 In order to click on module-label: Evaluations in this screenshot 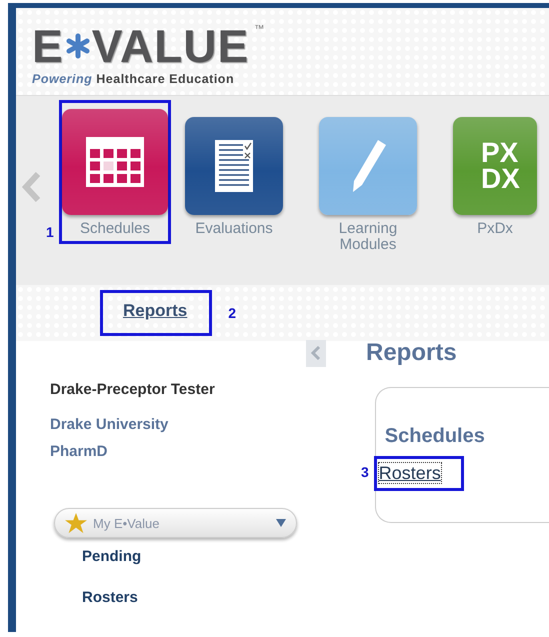, I will do `click(234, 229)`.